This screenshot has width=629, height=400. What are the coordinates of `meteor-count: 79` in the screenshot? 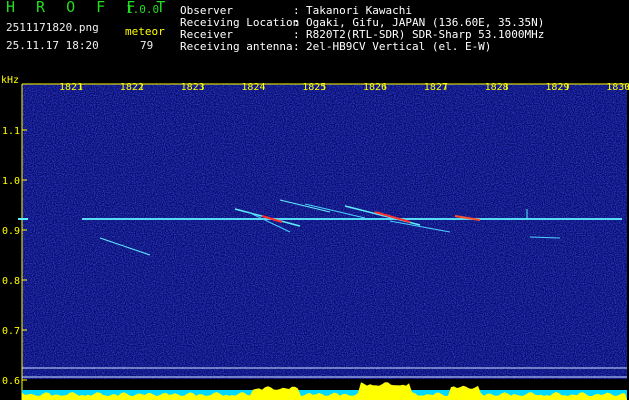 It's located at (147, 45).